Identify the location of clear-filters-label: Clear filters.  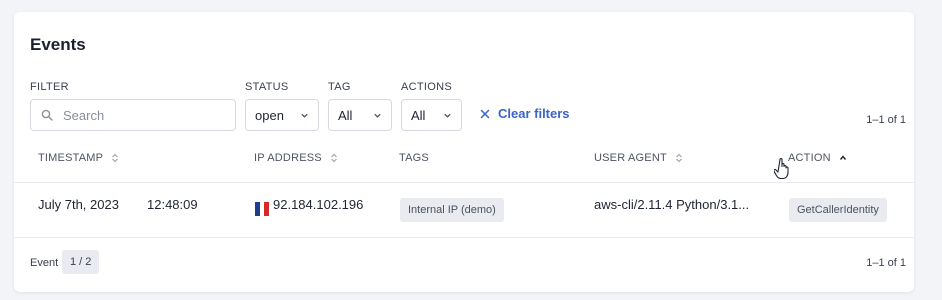
(534, 113).